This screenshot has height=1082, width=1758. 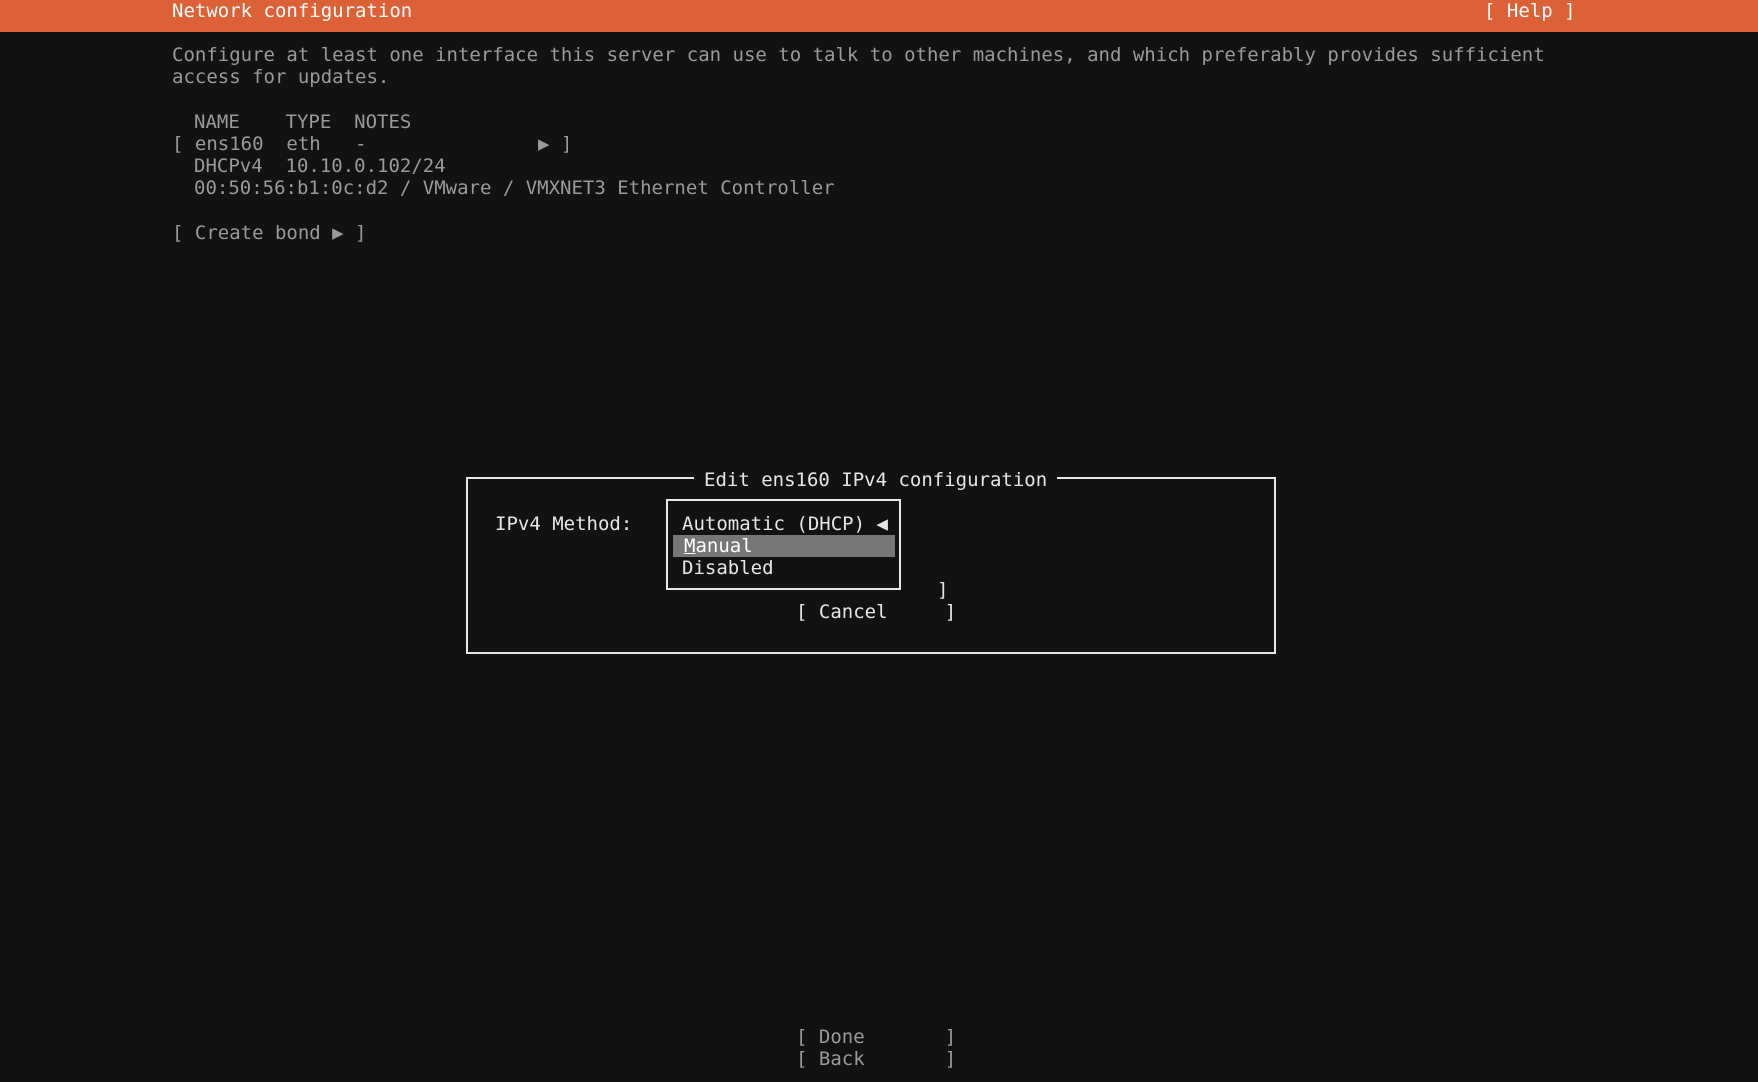 What do you see at coordinates (303, 122) in the screenshot?
I see `interface-table-header: NAME TYPE NOTES` at bounding box center [303, 122].